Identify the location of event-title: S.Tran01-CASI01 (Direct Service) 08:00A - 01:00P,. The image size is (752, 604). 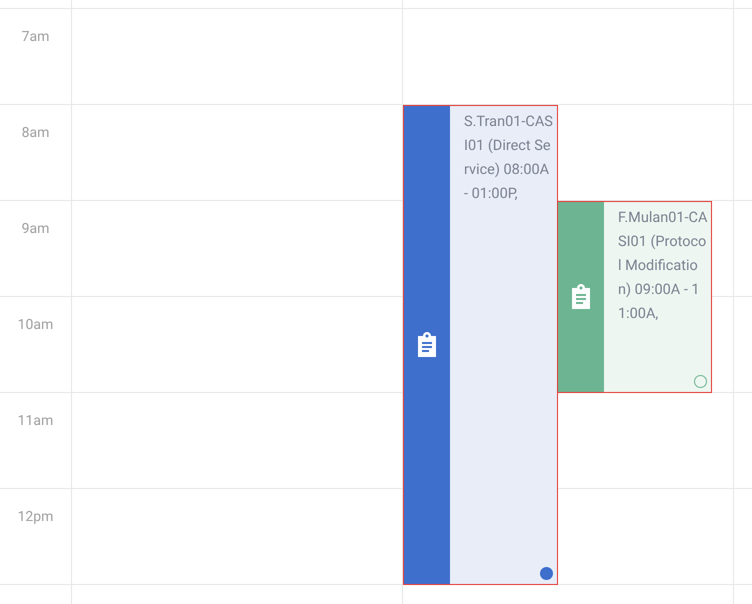
(509, 158).